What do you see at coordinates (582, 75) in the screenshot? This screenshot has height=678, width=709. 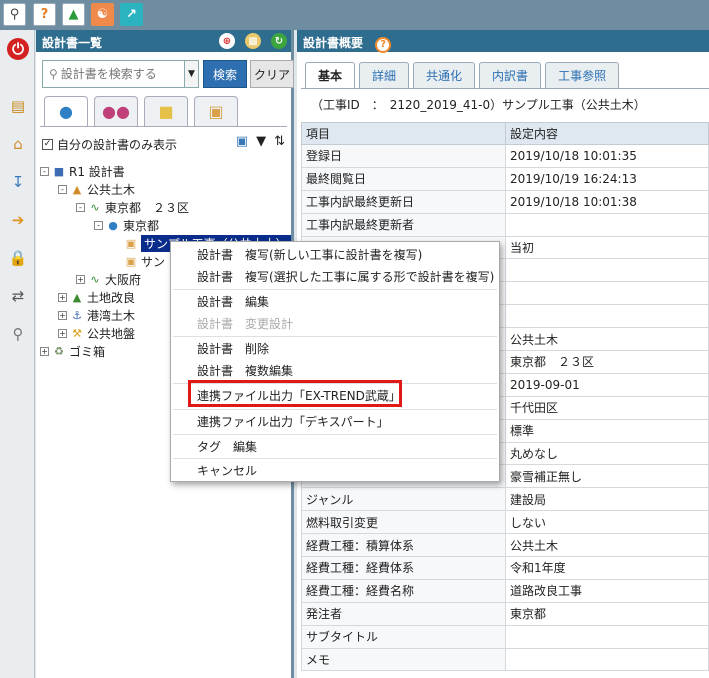 I see `tab-work-reference: 工事参照` at bounding box center [582, 75].